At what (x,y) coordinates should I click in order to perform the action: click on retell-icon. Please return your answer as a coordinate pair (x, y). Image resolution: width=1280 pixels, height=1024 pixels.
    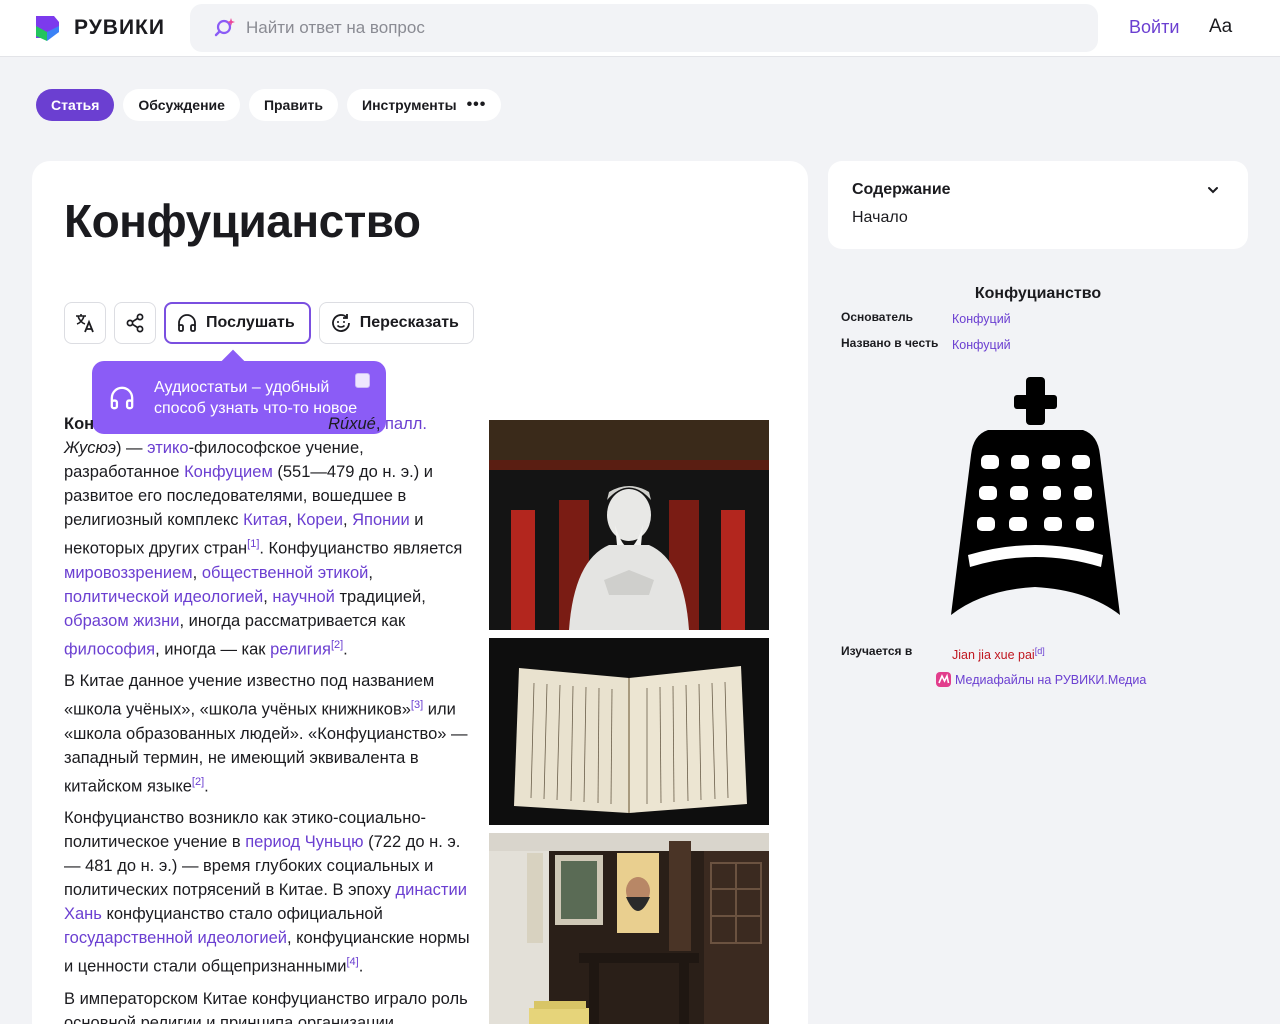
    Looking at the image, I should click on (340, 323).